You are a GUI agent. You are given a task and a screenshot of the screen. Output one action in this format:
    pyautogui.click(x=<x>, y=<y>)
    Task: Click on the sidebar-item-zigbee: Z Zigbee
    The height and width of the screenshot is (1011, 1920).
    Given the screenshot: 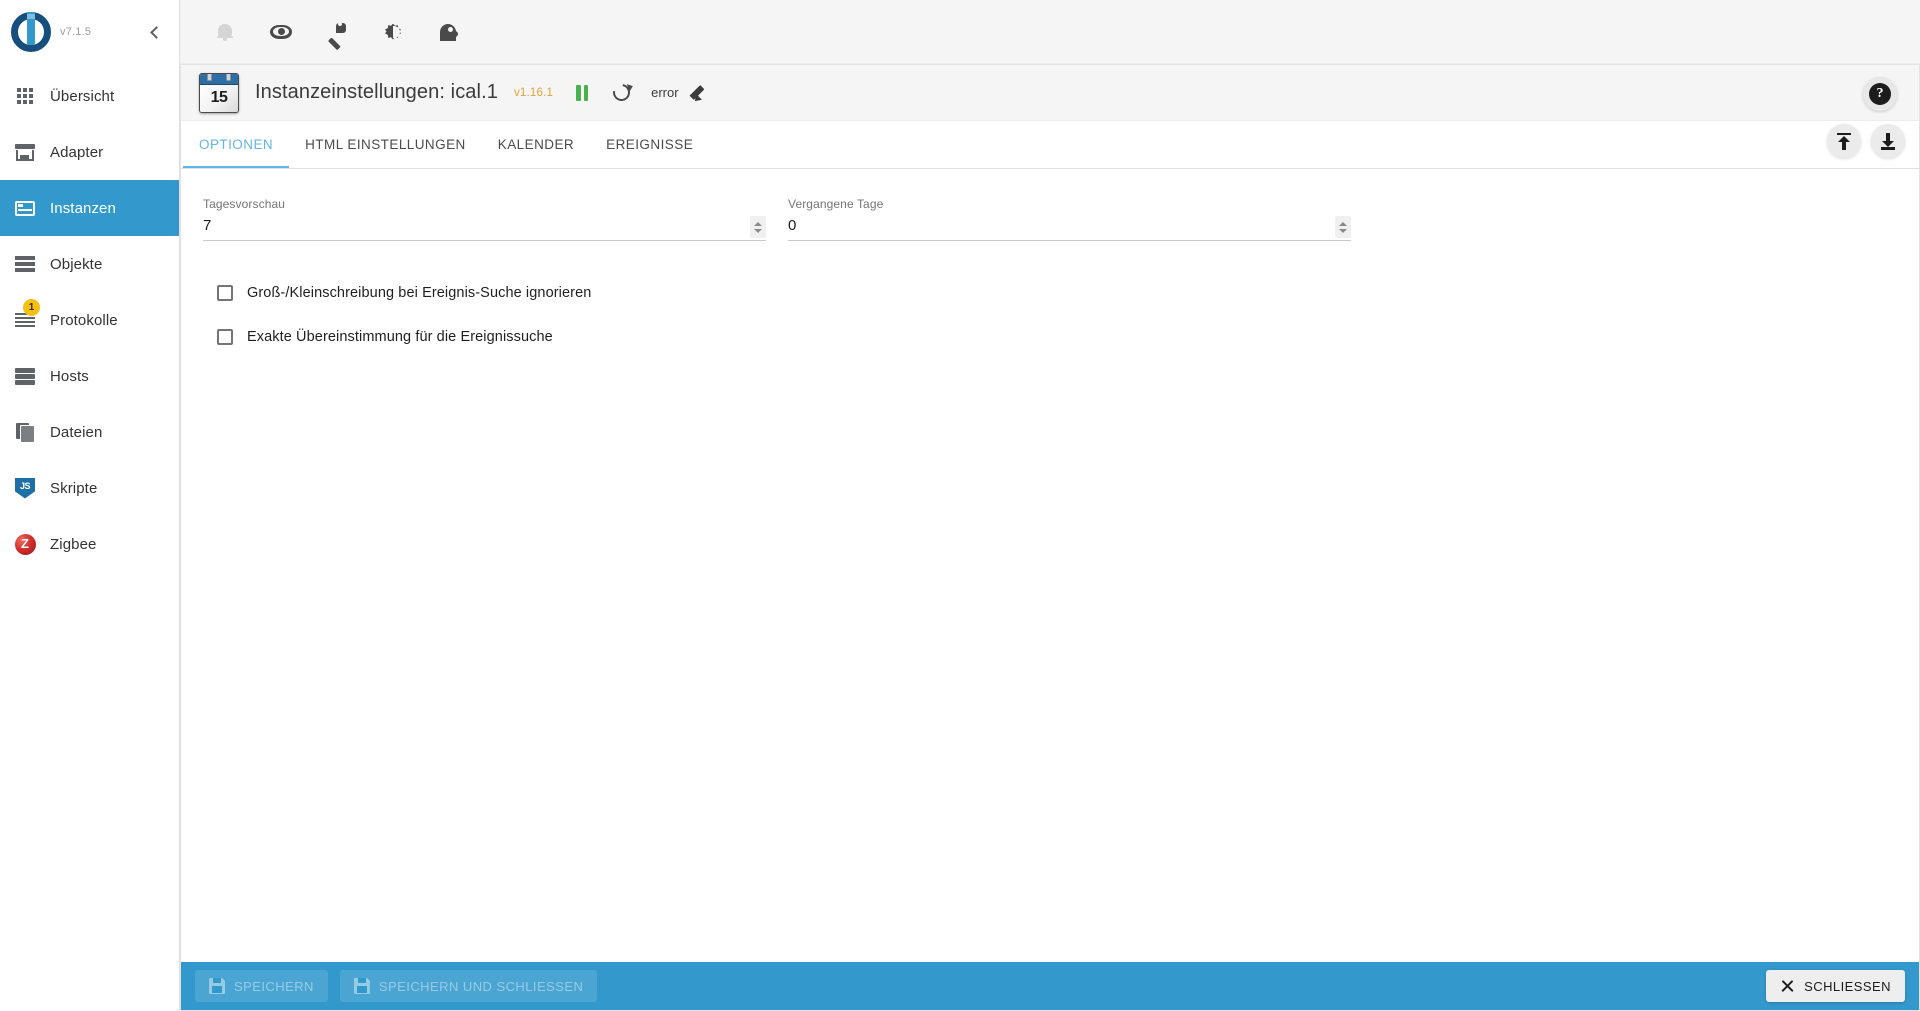 What is the action you would take?
    pyautogui.click(x=89, y=544)
    